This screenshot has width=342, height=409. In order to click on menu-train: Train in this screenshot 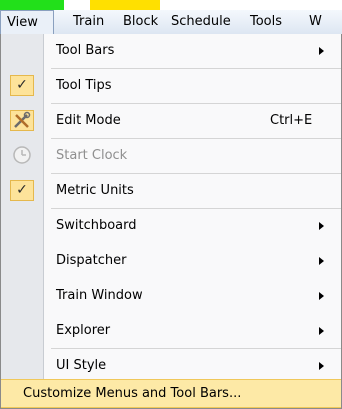, I will do `click(88, 22)`.